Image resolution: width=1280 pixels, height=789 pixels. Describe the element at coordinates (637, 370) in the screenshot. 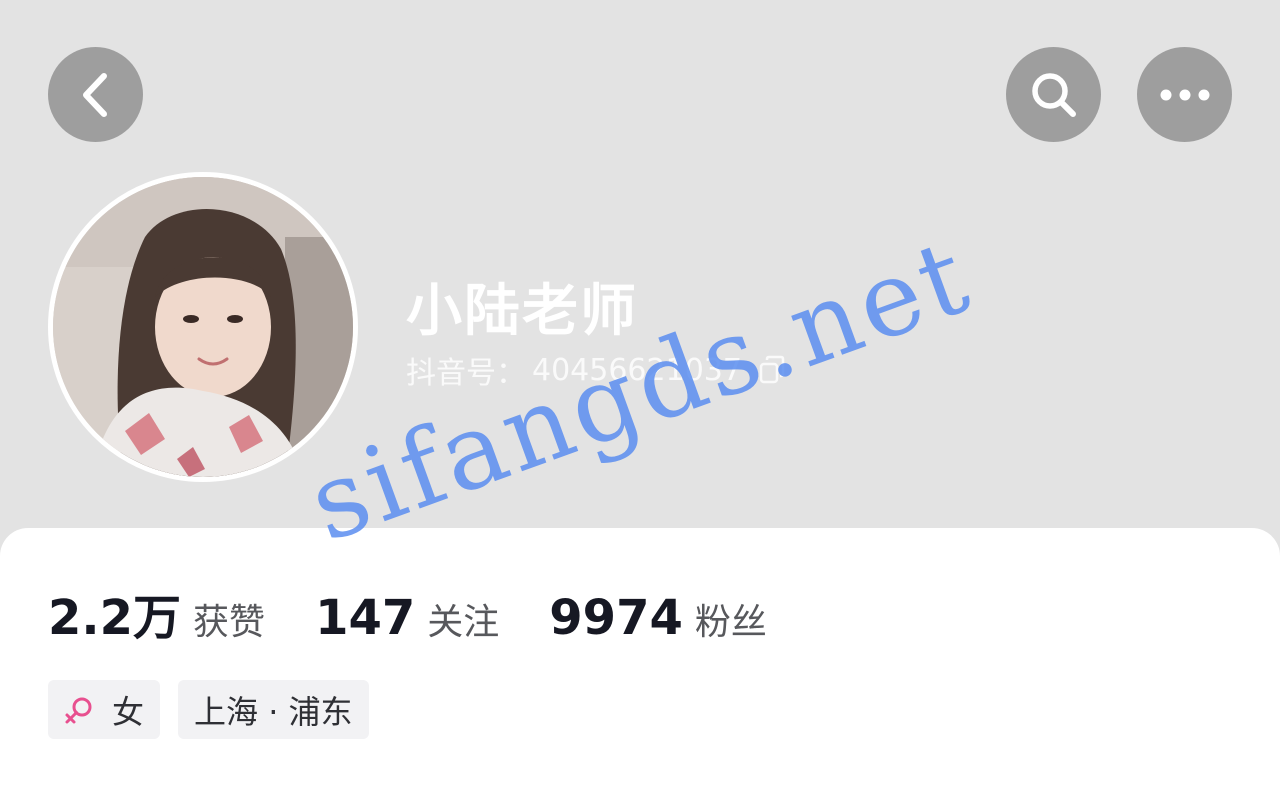

I see `douyin-id-value: 40456621037` at that location.